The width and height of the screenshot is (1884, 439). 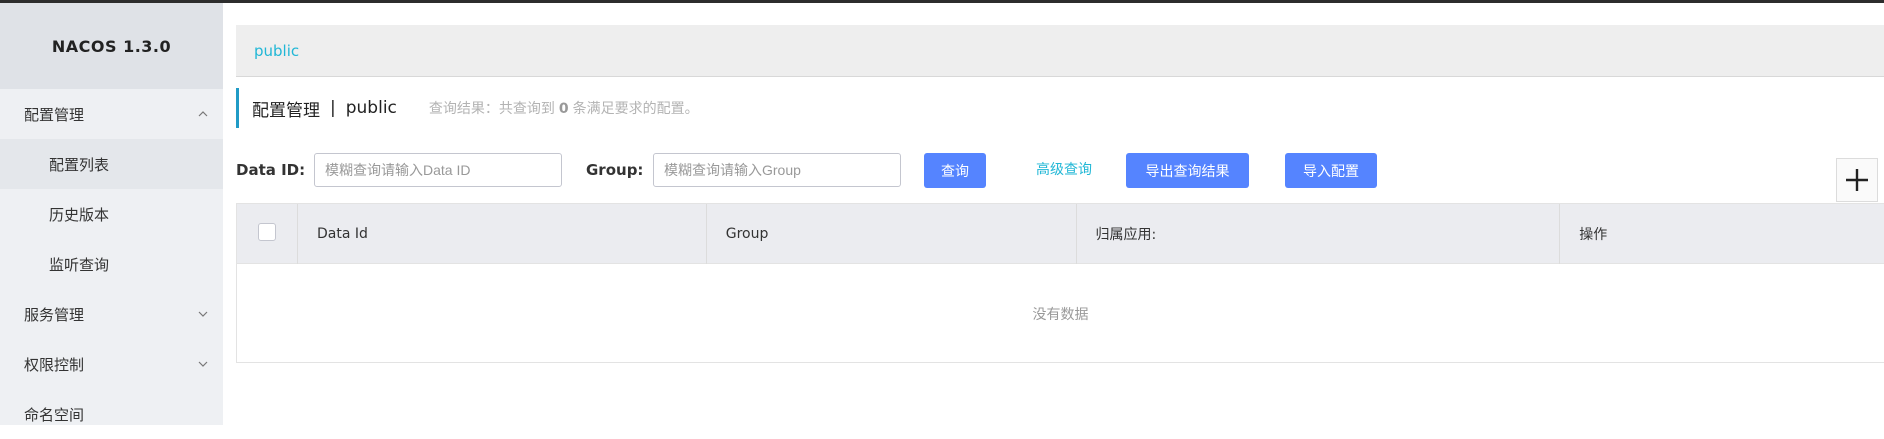 I want to click on sidebar-item-label: 历史版本, so click(x=79, y=214).